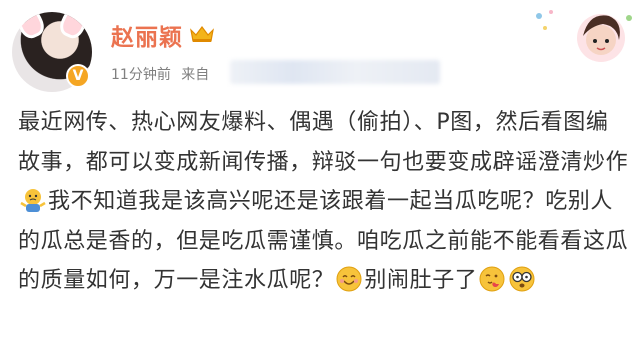  Describe the element at coordinates (584, 36) in the screenshot. I see `corner-avatar-art-icon` at that location.